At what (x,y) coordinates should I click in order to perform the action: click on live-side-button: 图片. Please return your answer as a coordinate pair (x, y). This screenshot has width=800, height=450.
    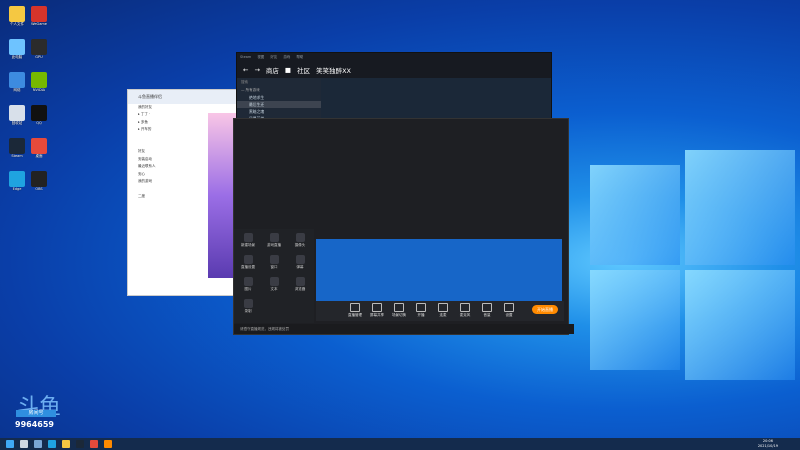
    Looking at the image, I should click on (248, 284).